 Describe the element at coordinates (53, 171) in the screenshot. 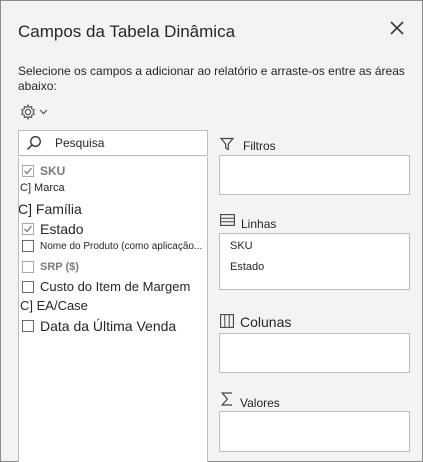

I see `field-label: SKU` at that location.